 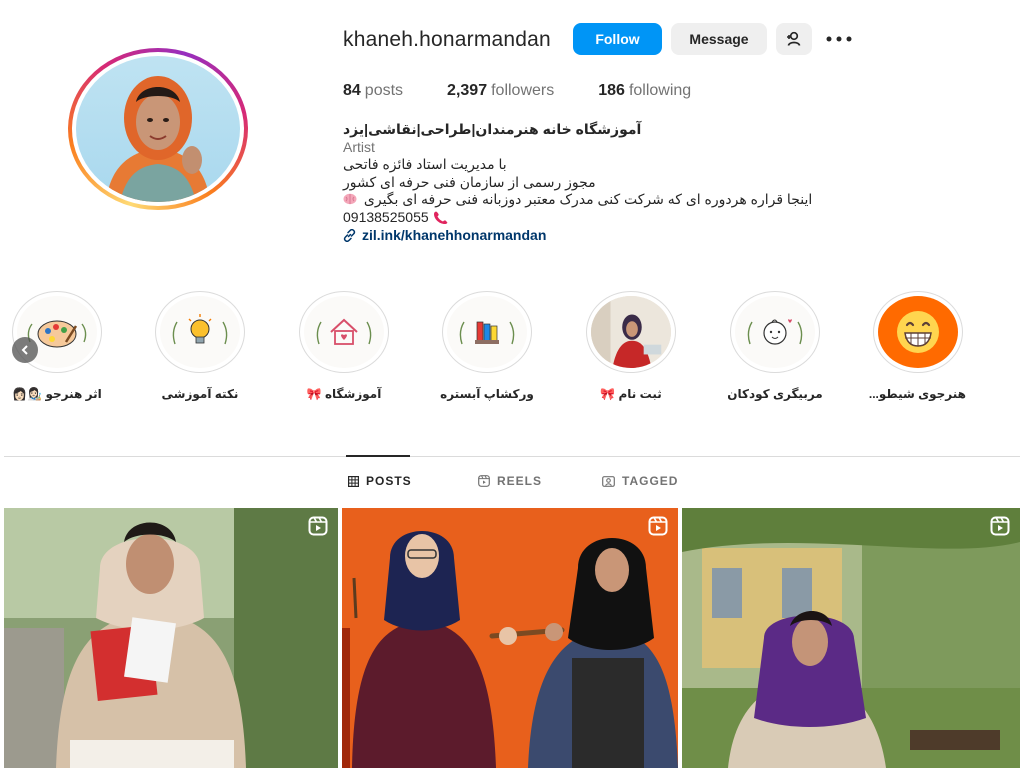 What do you see at coordinates (608, 481) in the screenshot?
I see `tagged-icon` at bounding box center [608, 481].